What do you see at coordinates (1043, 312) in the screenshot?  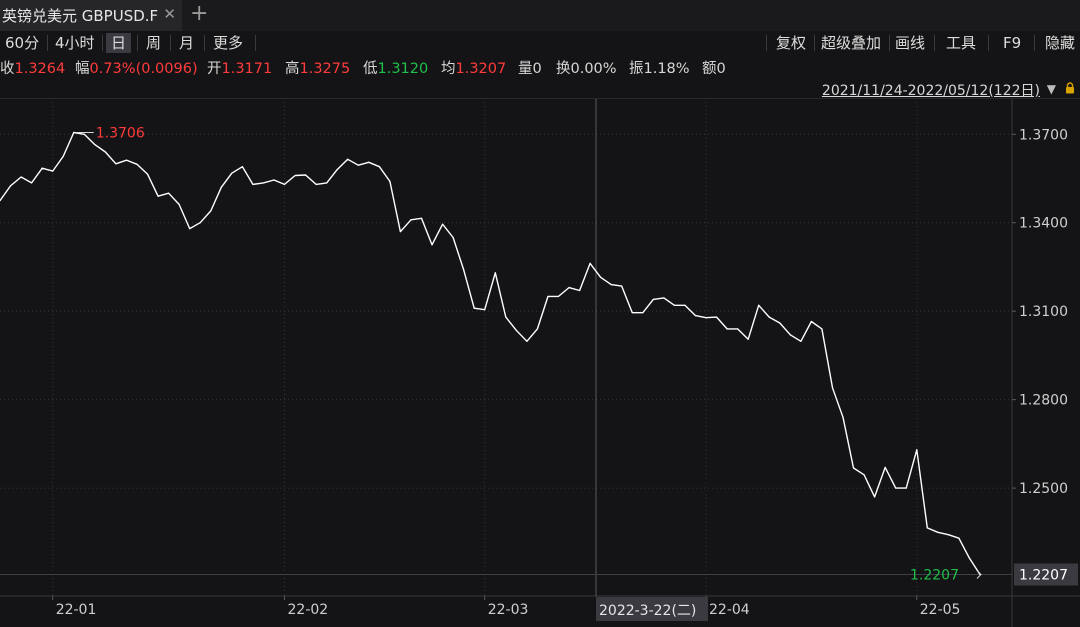 I see `y-tick-label: 1.3100` at bounding box center [1043, 312].